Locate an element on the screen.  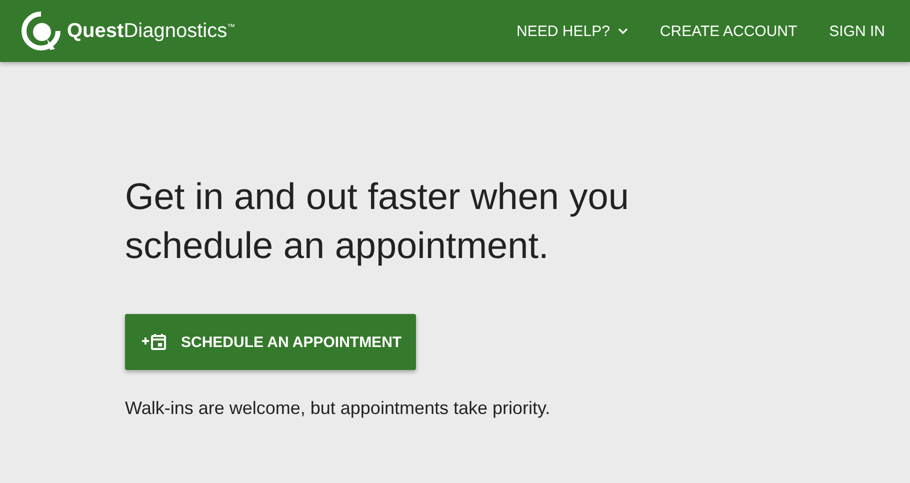
calendar-add-icon is located at coordinates (154, 342).